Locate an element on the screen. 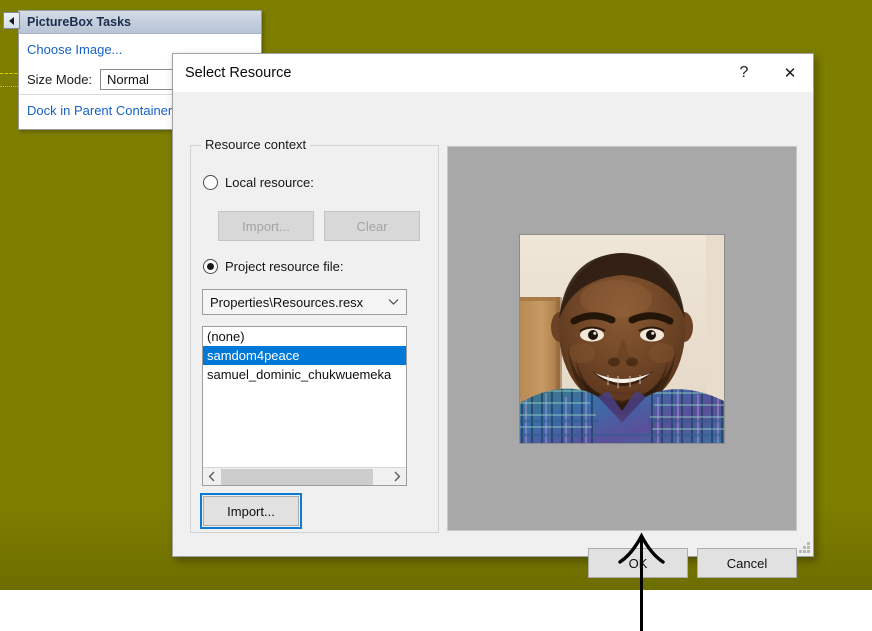 This screenshot has width=872, height=631. dialog-titlebar: Select Resource ? ✕ is located at coordinates (493, 73).